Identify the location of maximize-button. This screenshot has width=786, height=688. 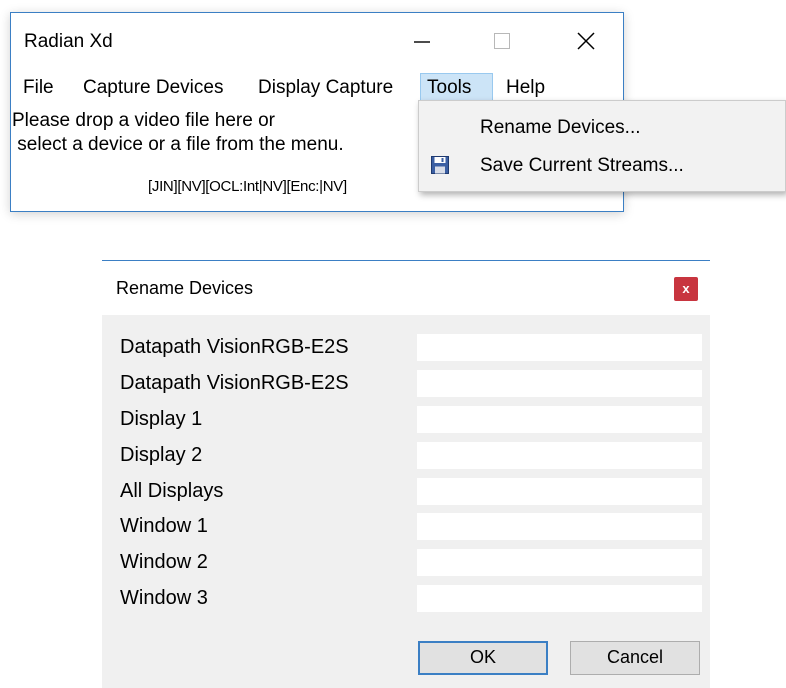
(502, 42).